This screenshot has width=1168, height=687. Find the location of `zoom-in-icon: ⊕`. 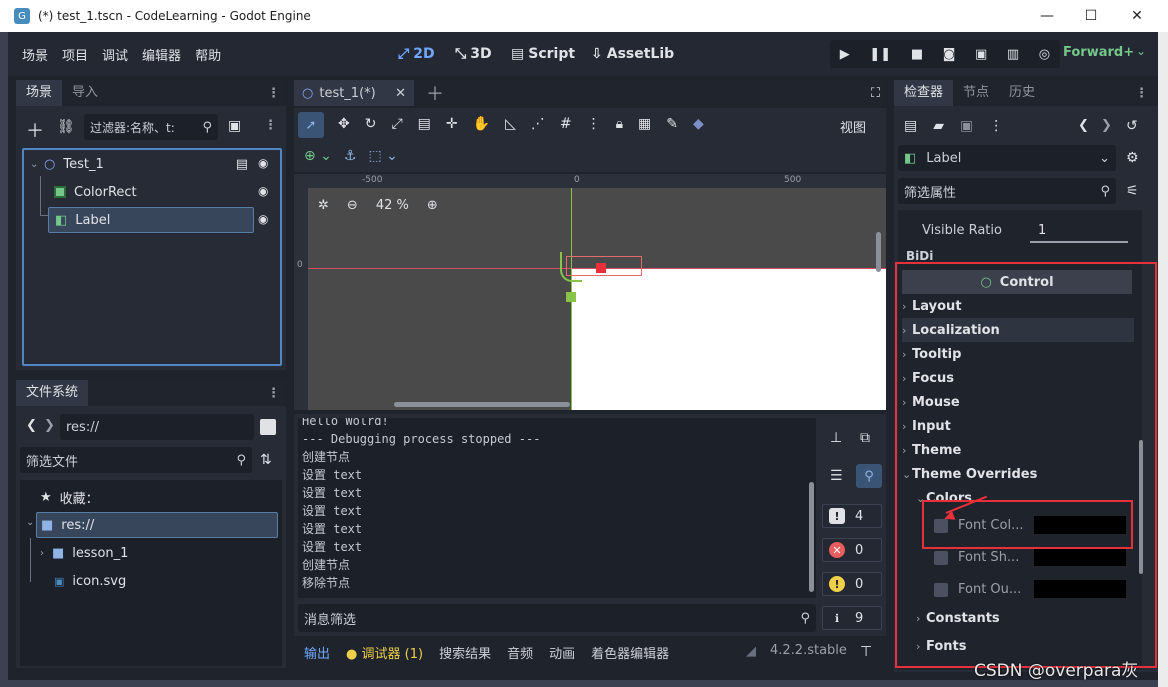

zoom-in-icon: ⊕ is located at coordinates (432, 205).